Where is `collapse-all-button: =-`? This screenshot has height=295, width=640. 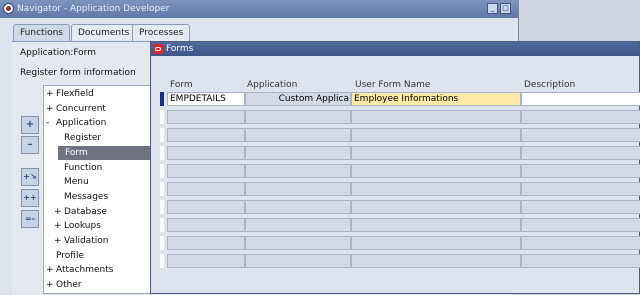
collapse-all-button: =- is located at coordinates (30, 219).